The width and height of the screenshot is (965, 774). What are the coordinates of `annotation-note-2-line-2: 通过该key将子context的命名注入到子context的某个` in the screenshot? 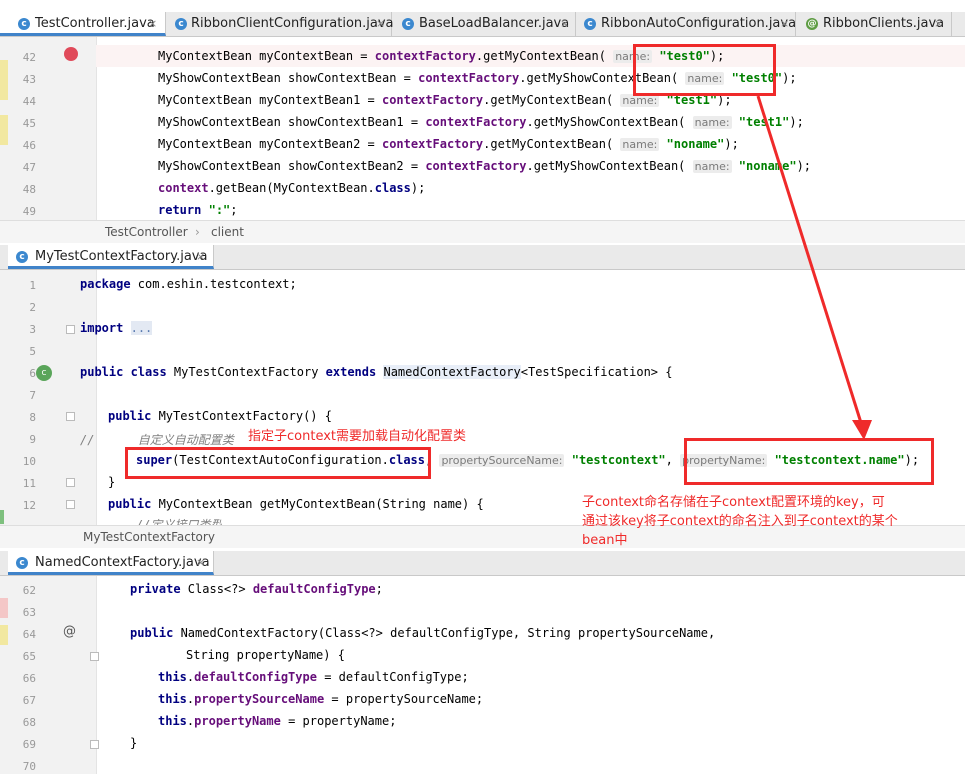 It's located at (740, 521).